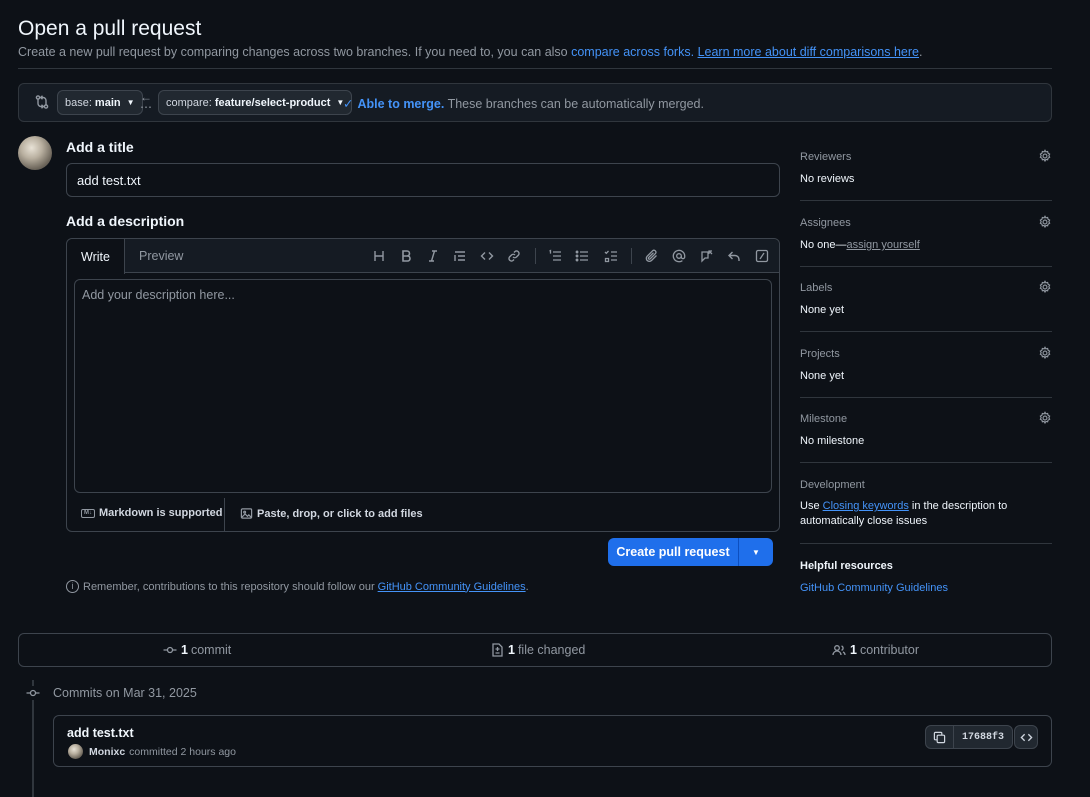 This screenshot has height=797, width=1090. Describe the element at coordinates (810, 506) in the screenshot. I see `development-prefix: Use` at that location.